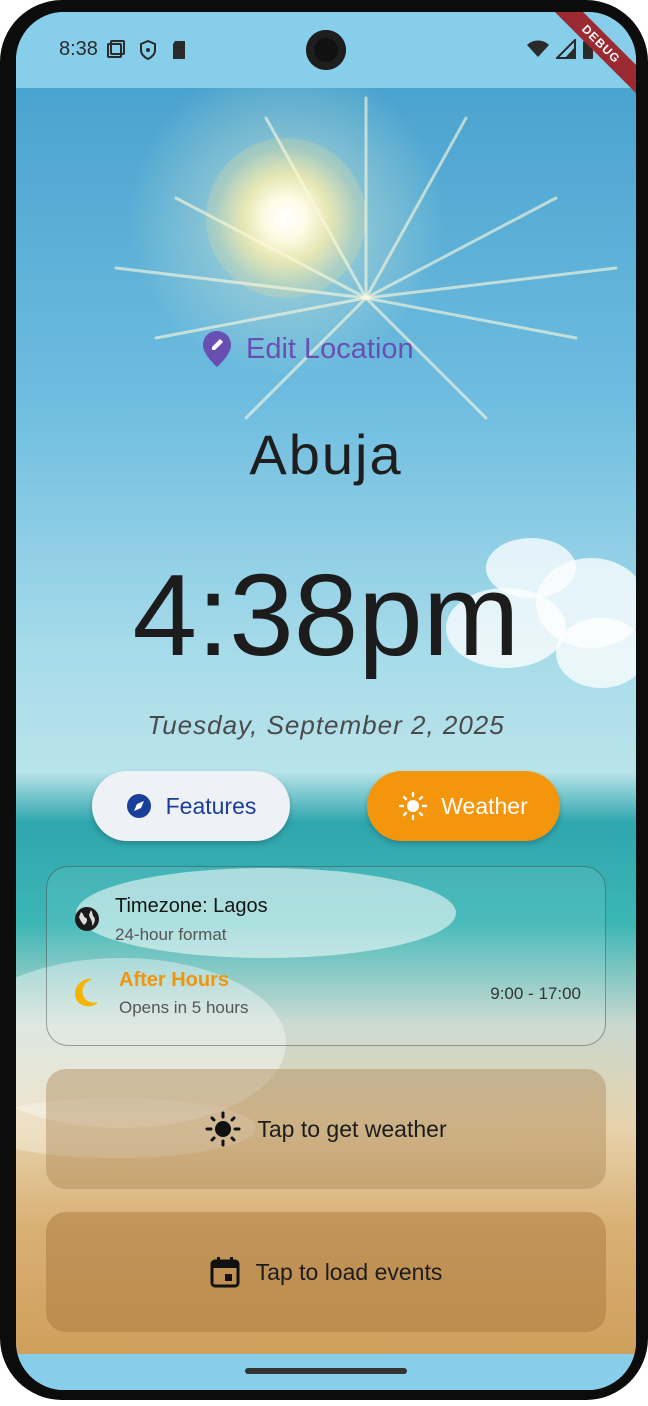 Image resolution: width=648 pixels, height=1406 pixels. I want to click on timezone-title: Timezone: Lagos, so click(191, 906).